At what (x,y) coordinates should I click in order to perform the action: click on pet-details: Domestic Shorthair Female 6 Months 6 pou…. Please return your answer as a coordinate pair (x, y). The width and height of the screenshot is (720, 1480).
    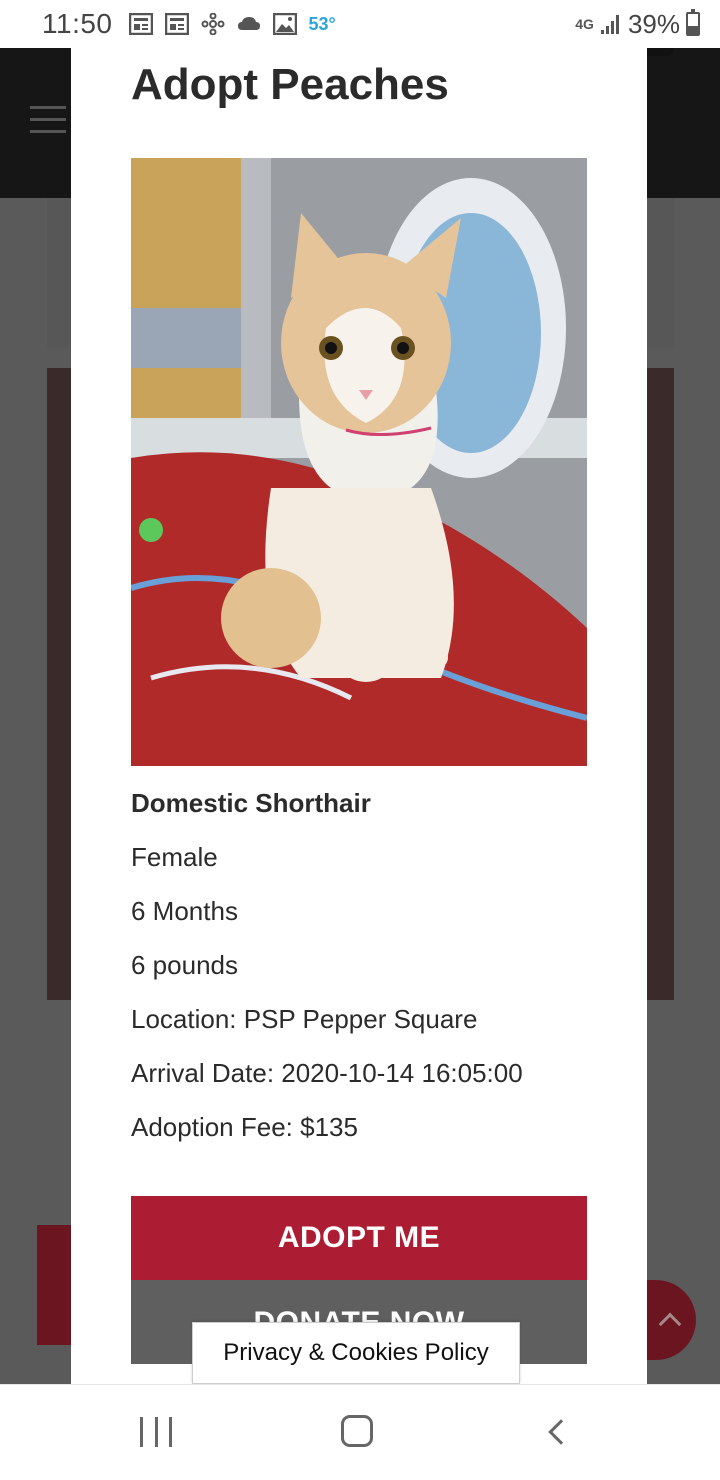
    Looking at the image, I should click on (327, 975).